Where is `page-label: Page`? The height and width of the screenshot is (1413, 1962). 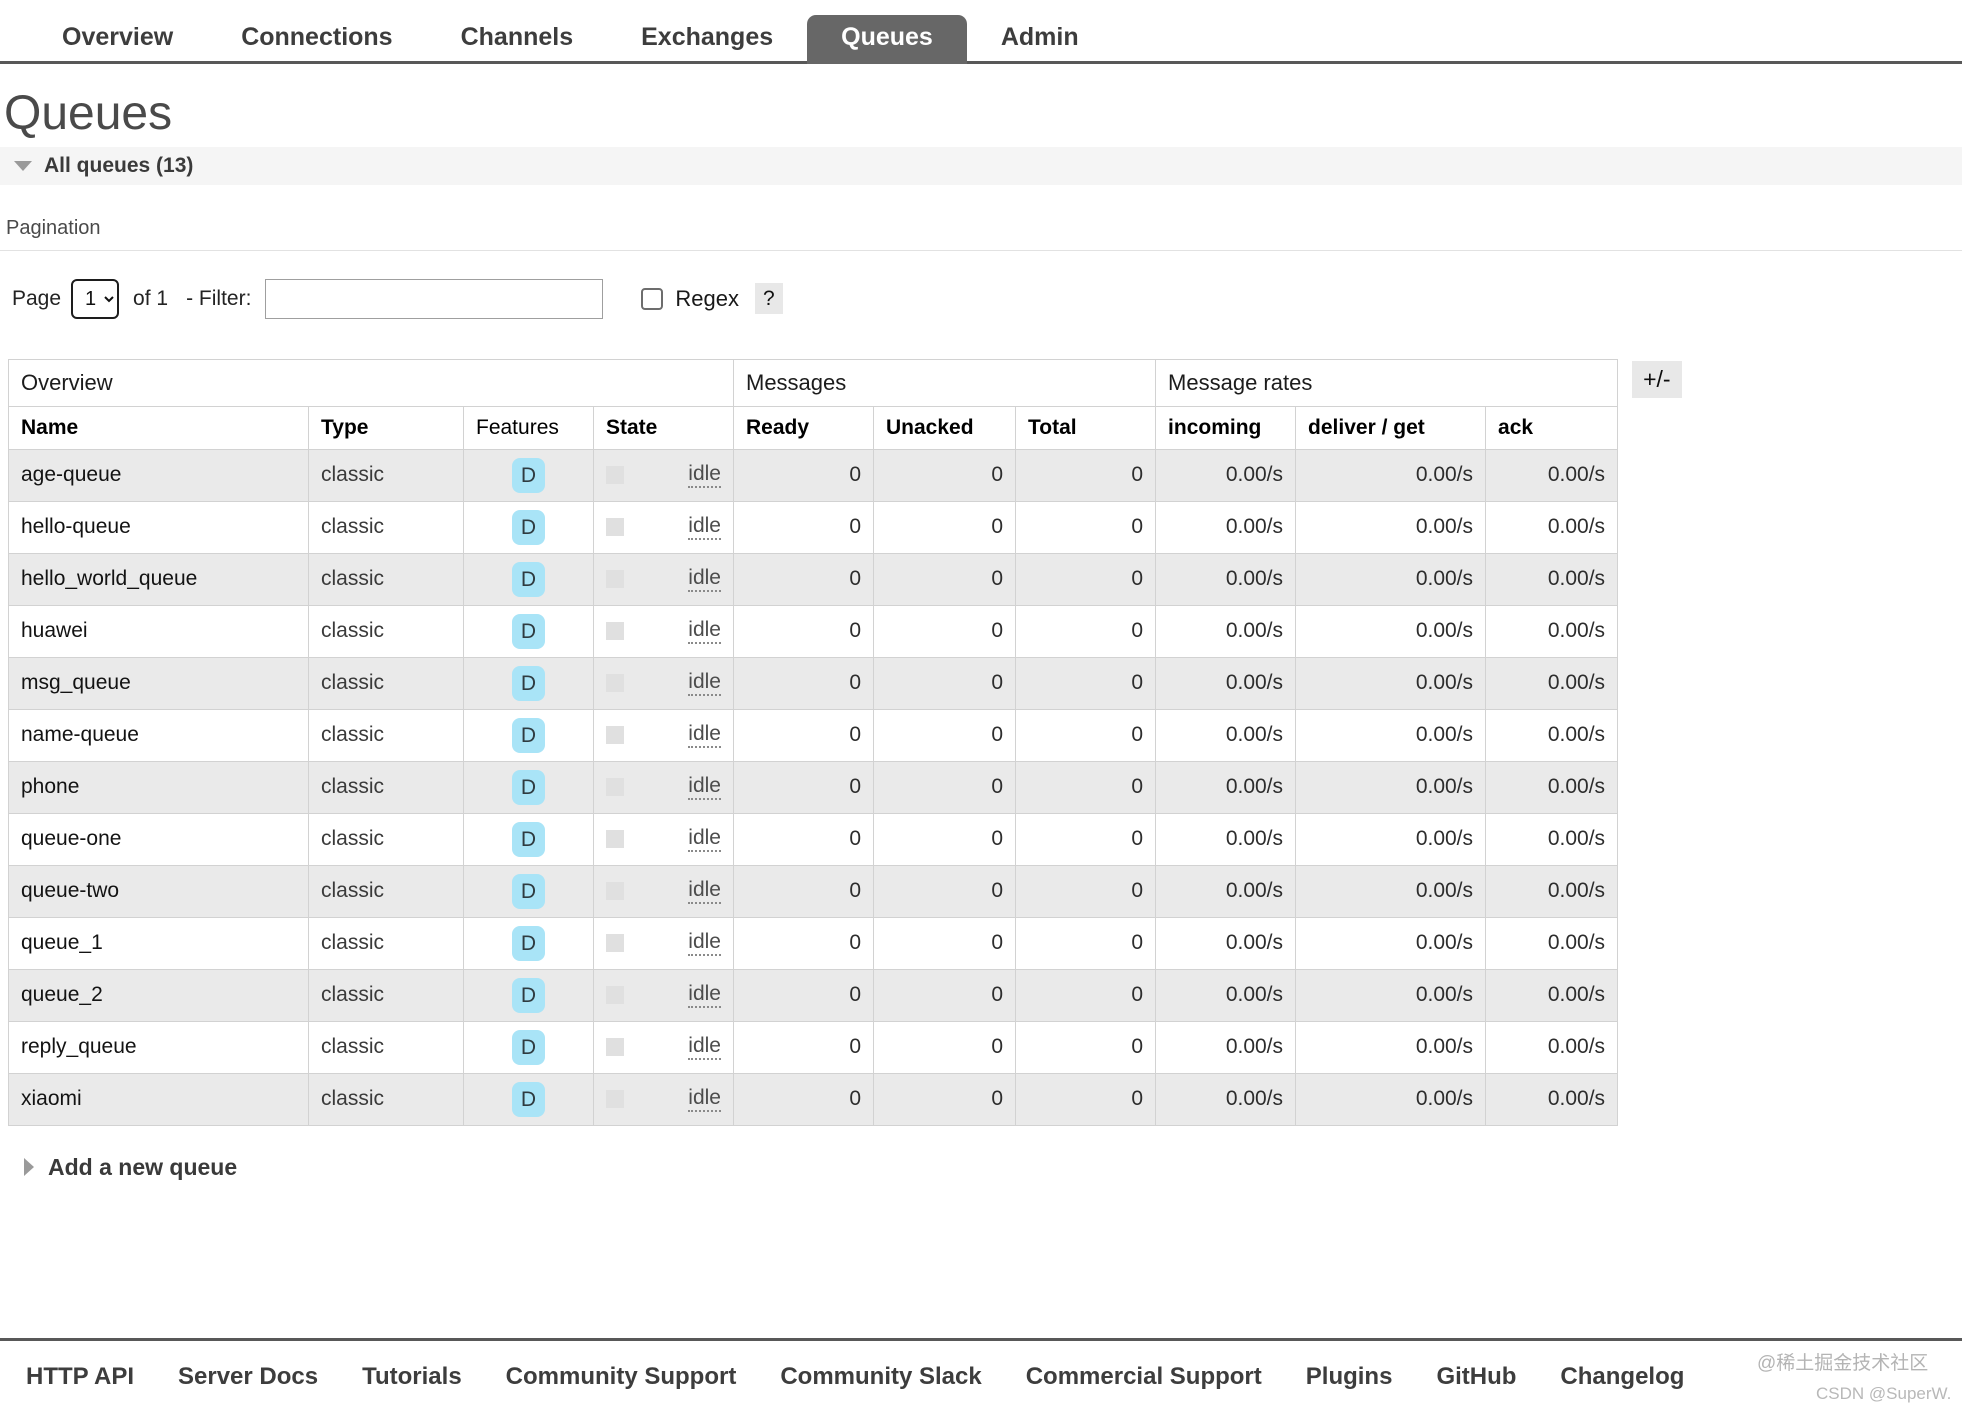
page-label: Page is located at coordinates (37, 298).